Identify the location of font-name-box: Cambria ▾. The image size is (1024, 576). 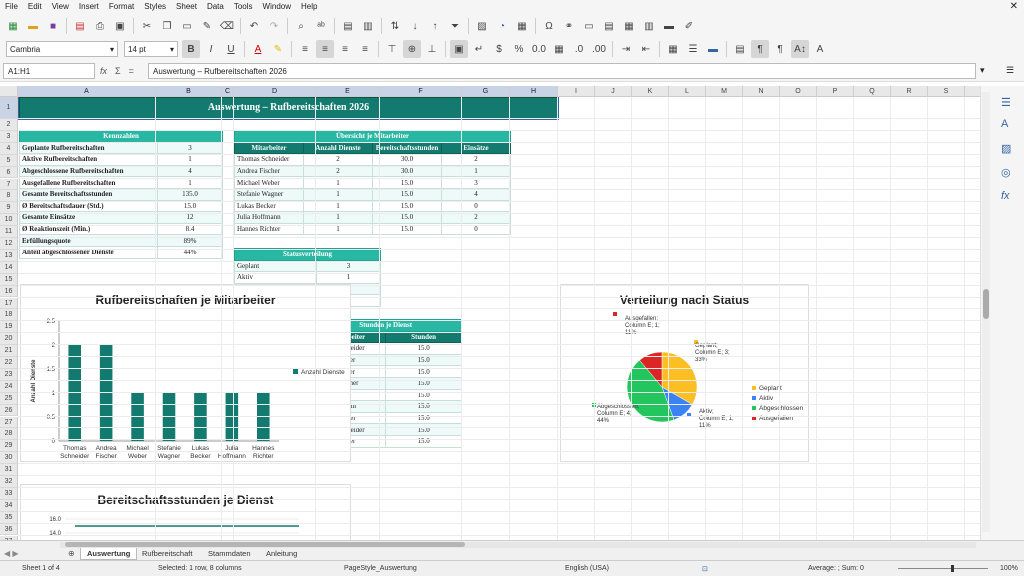
(62, 49).